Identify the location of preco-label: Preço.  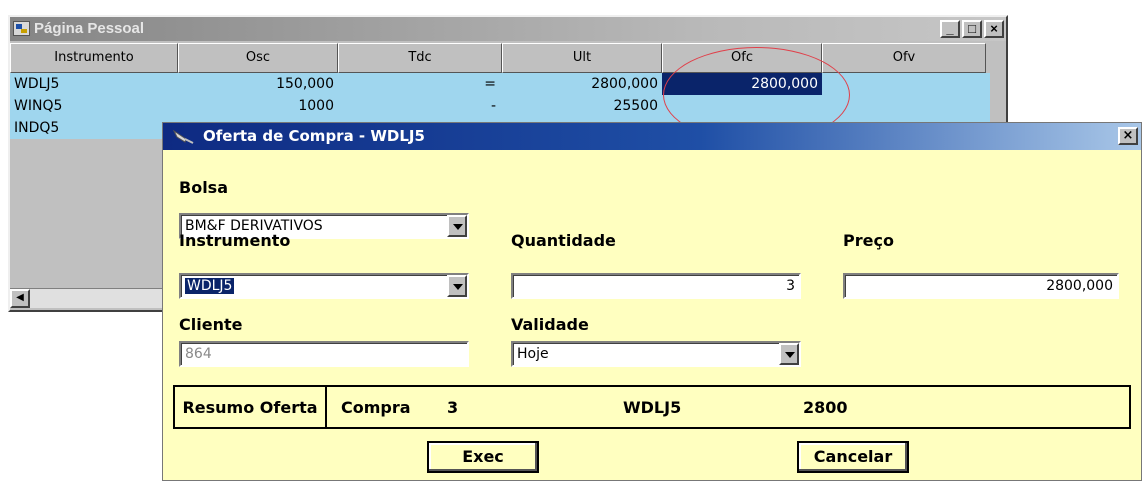
(868, 240).